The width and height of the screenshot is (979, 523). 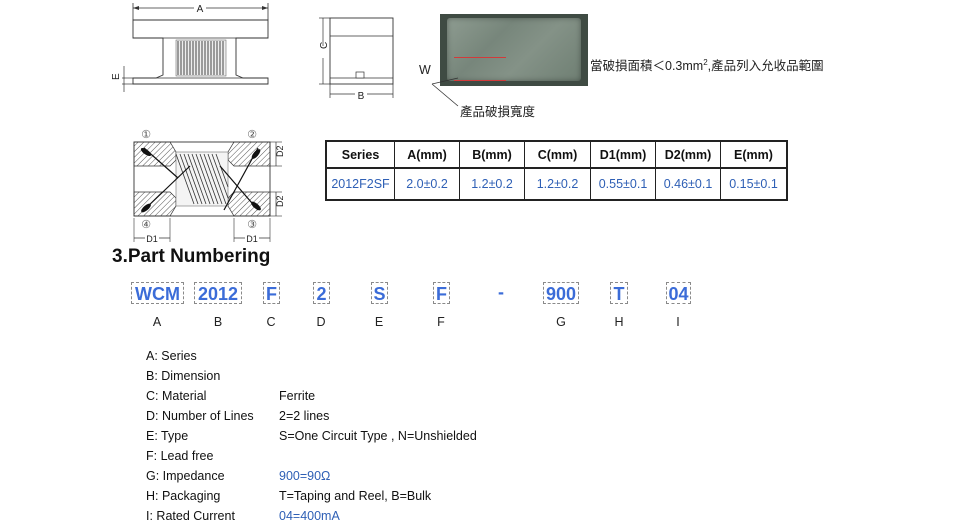 I want to click on dimension-d2-upper-label: D2, so click(x=280, y=151).